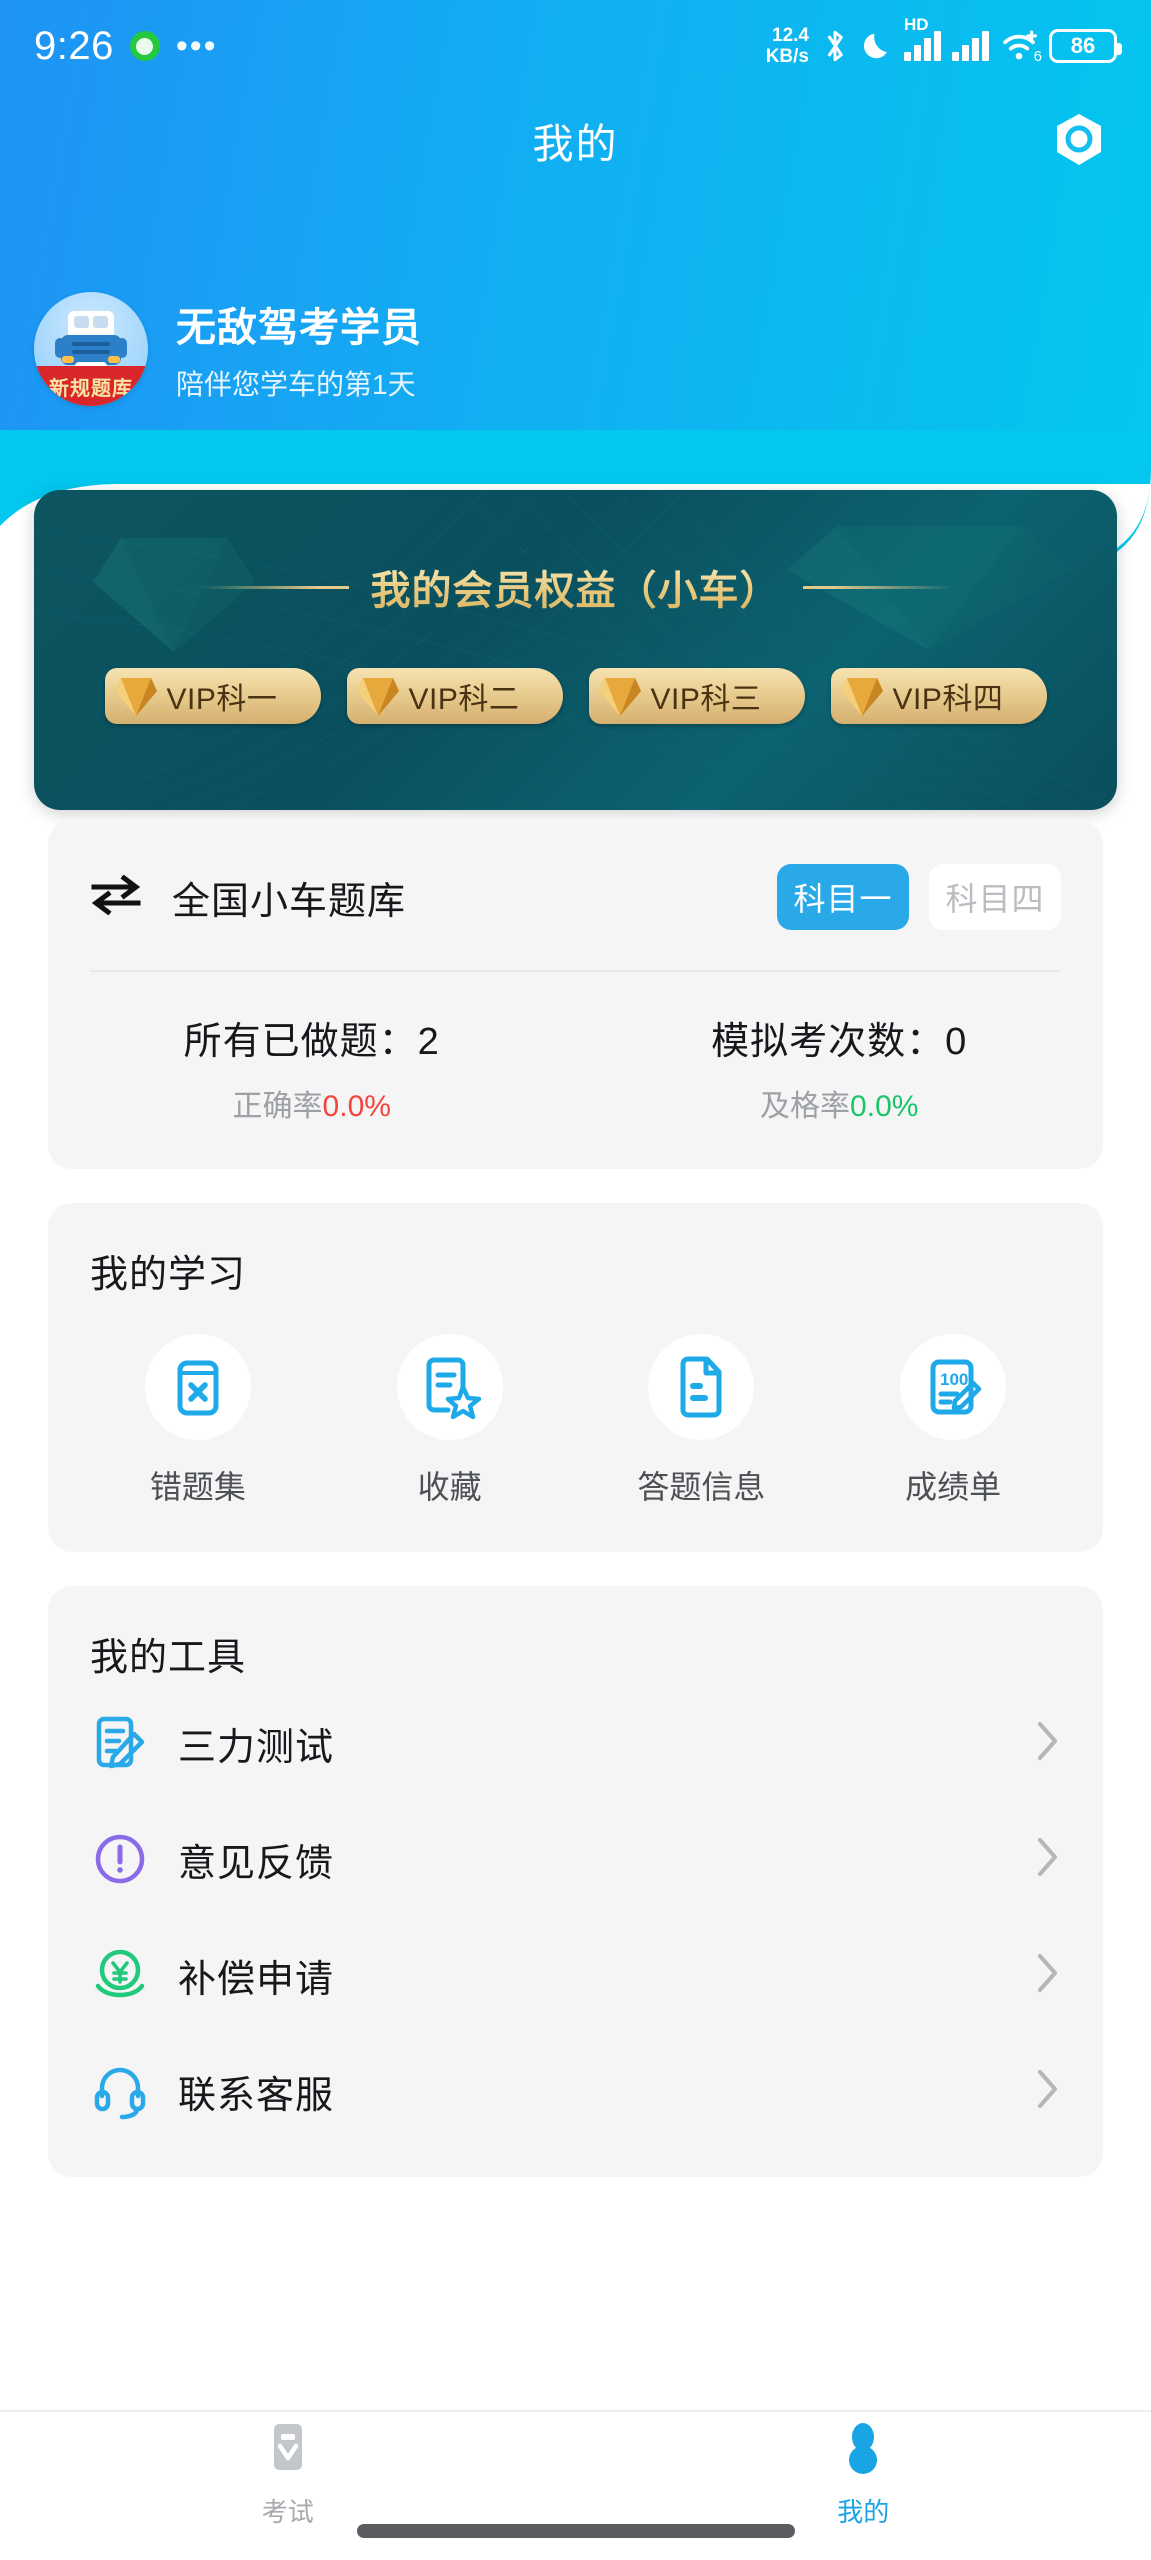  What do you see at coordinates (120, 2091) in the screenshot?
I see `headset-support-icon` at bounding box center [120, 2091].